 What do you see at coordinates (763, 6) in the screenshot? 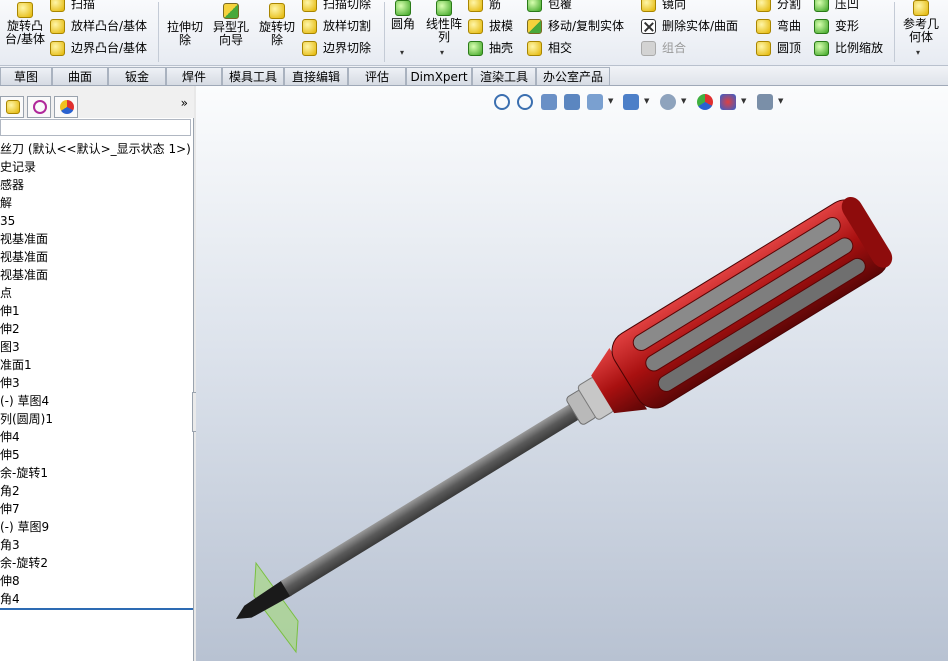
I see `split-icon` at bounding box center [763, 6].